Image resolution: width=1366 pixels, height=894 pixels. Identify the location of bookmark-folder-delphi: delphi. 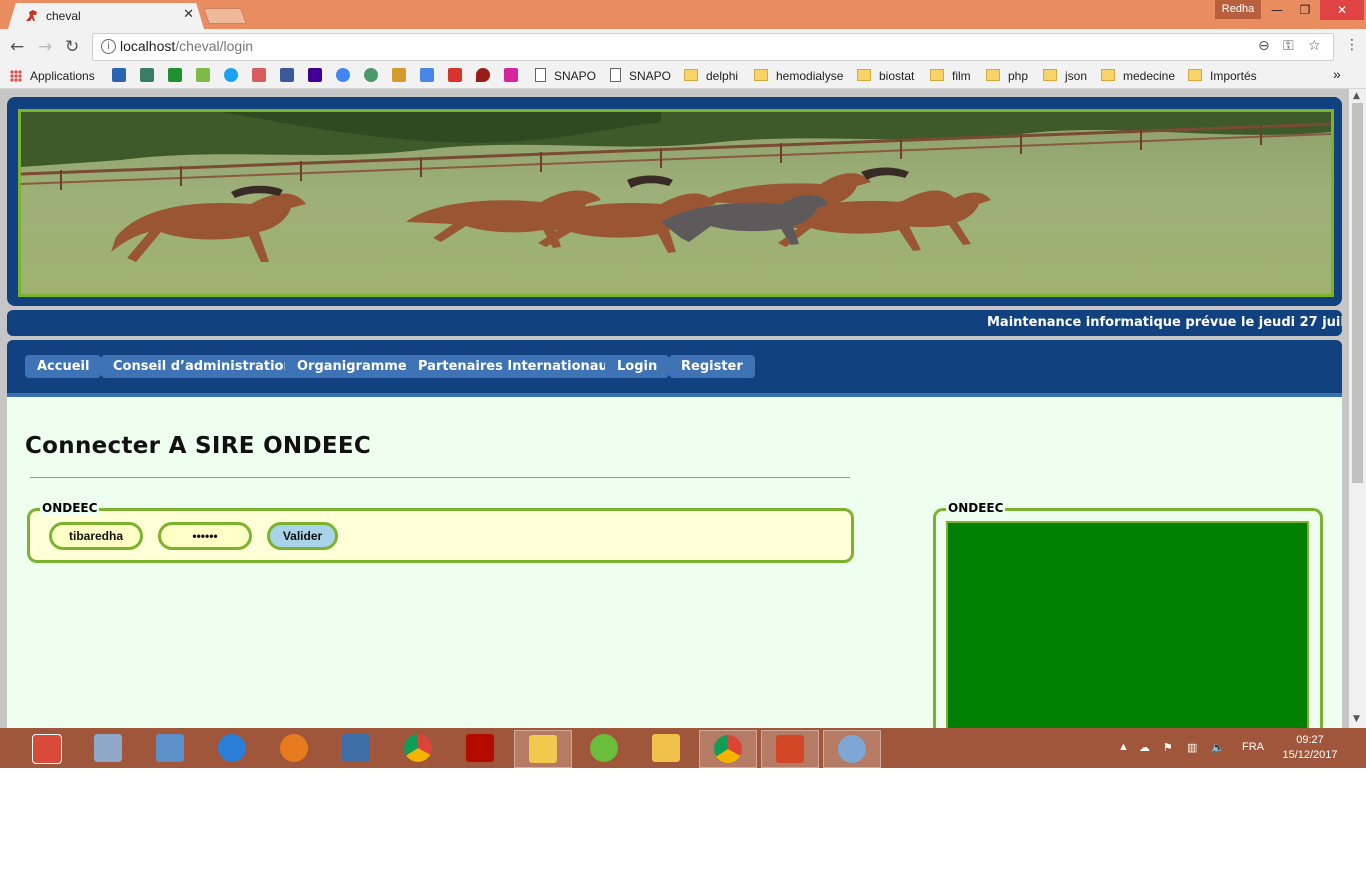
(711, 76).